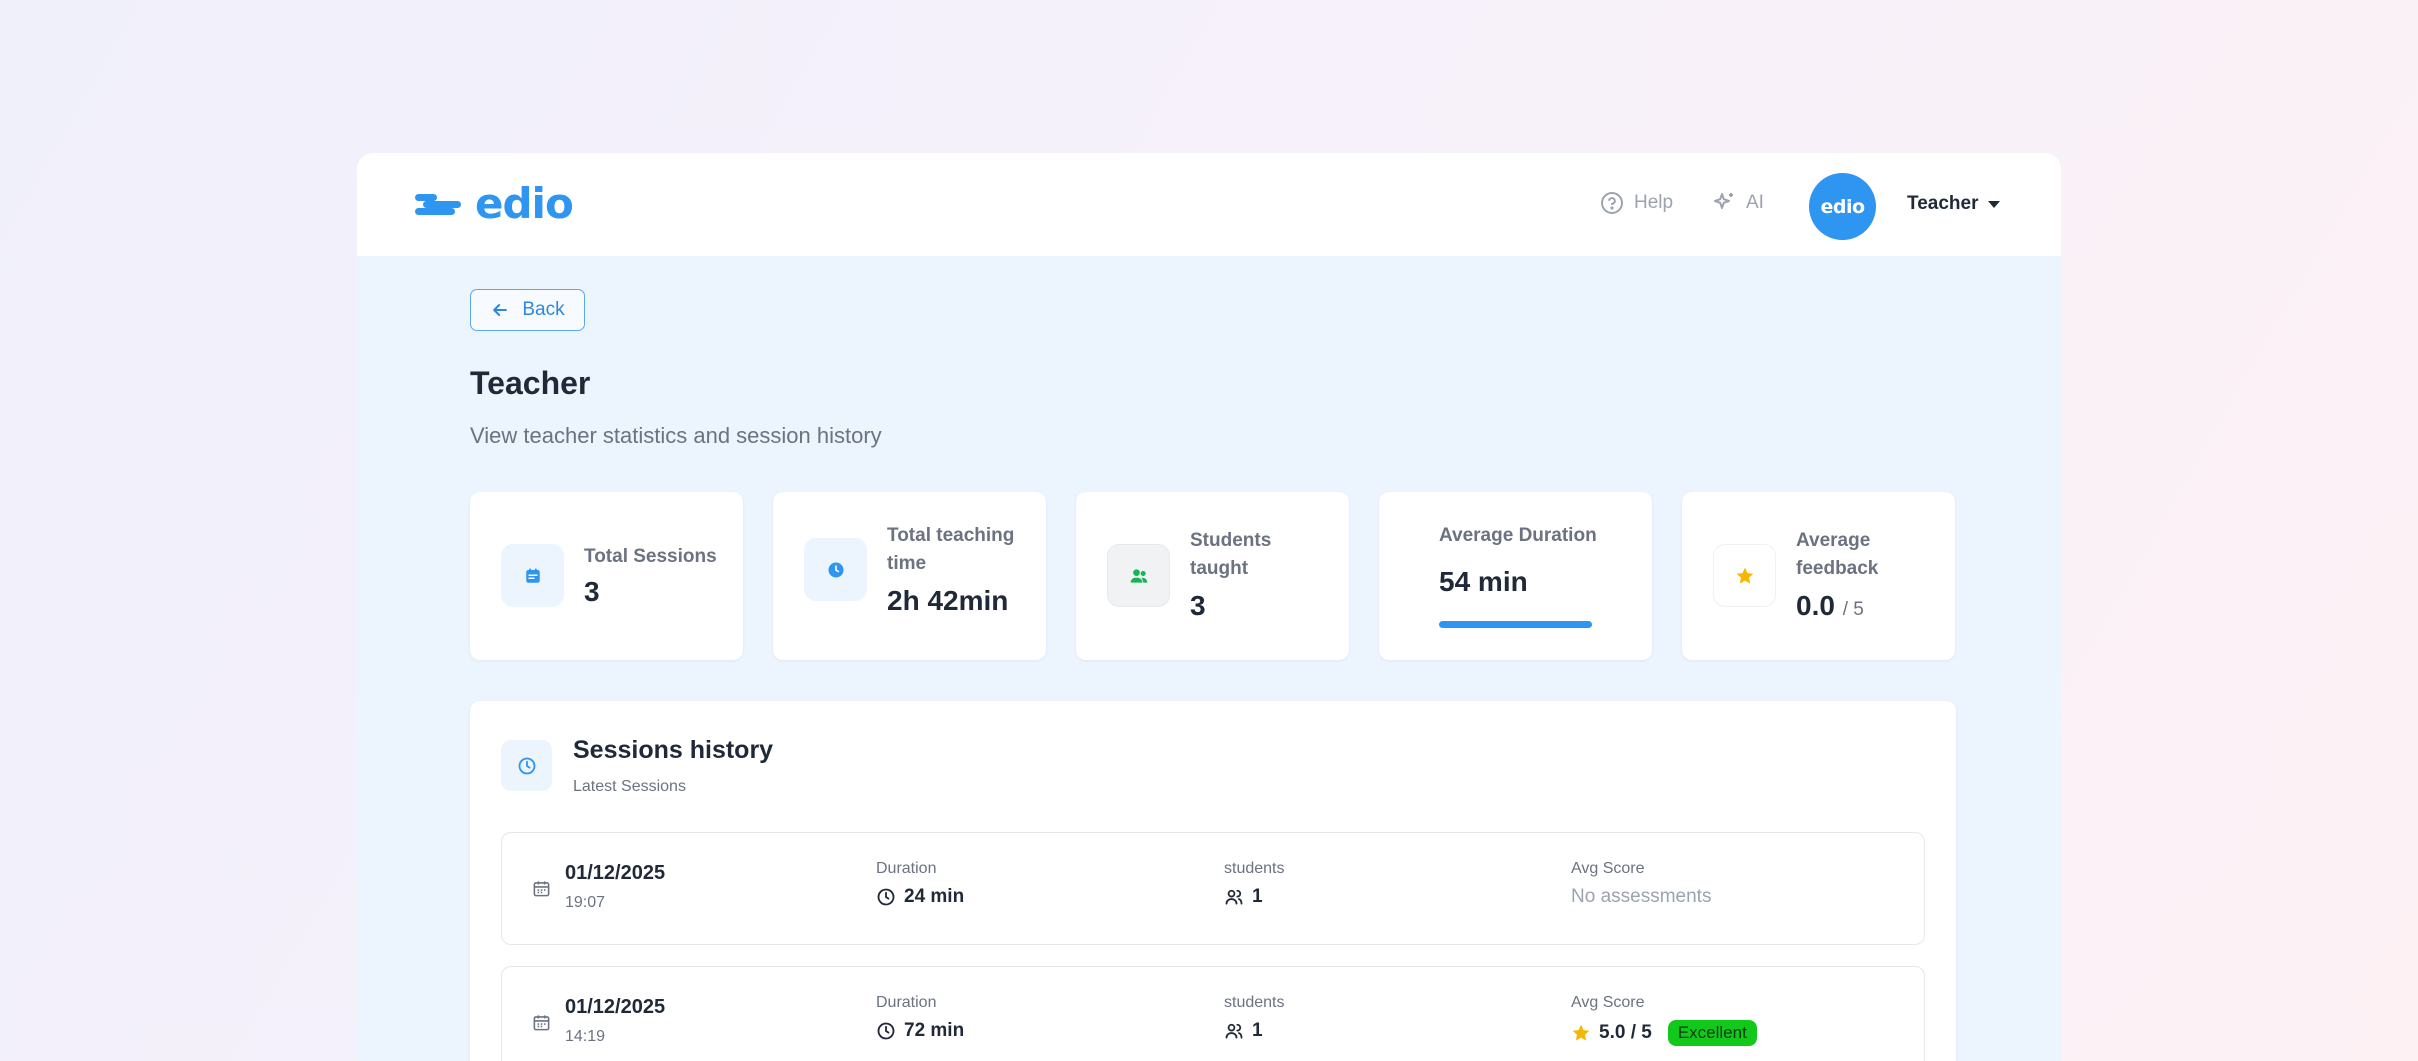  Describe the element at coordinates (1994, 204) in the screenshot. I see `caret-down-icon` at that location.